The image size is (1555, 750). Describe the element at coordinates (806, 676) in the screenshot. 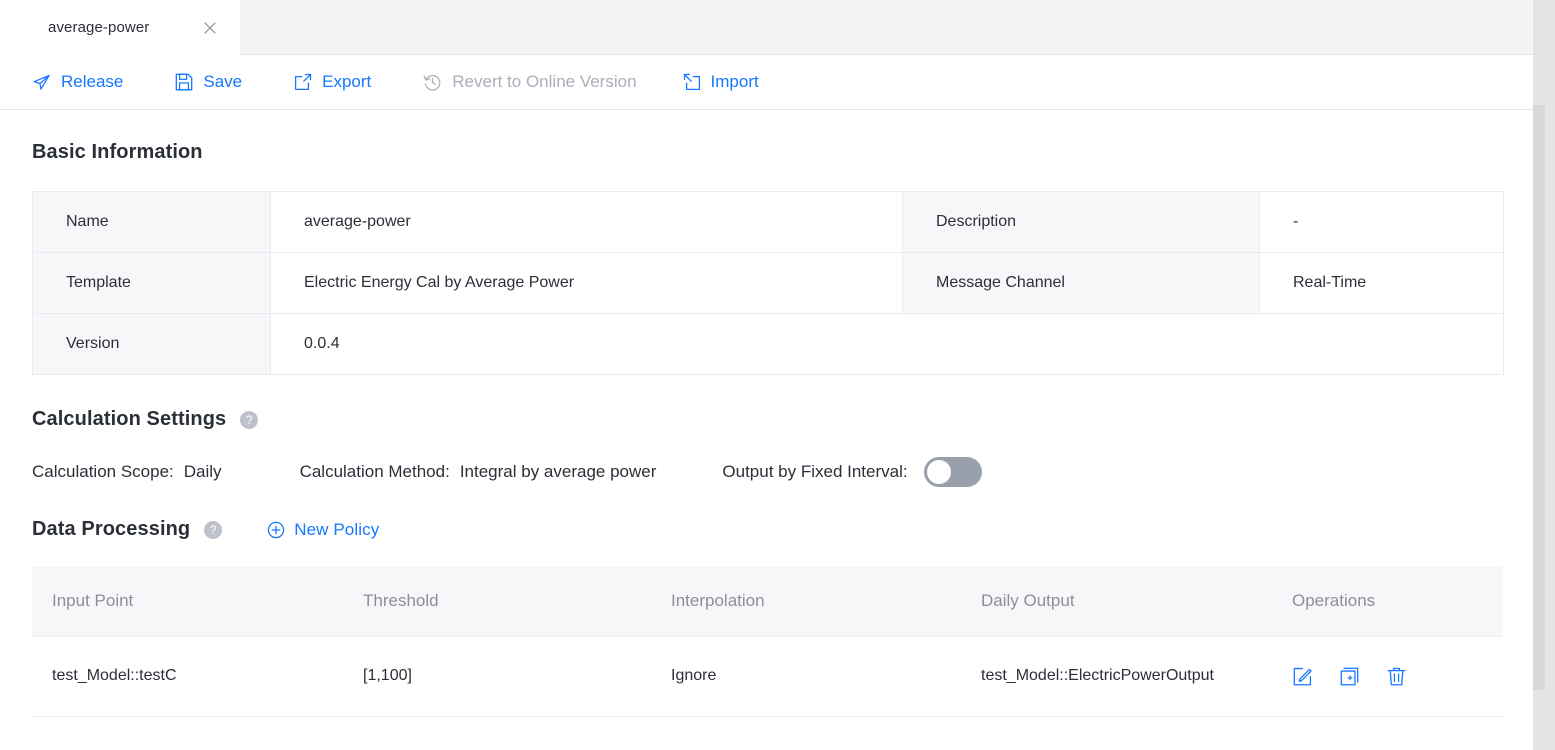

I see `cell-interpolation: Ignore` at that location.